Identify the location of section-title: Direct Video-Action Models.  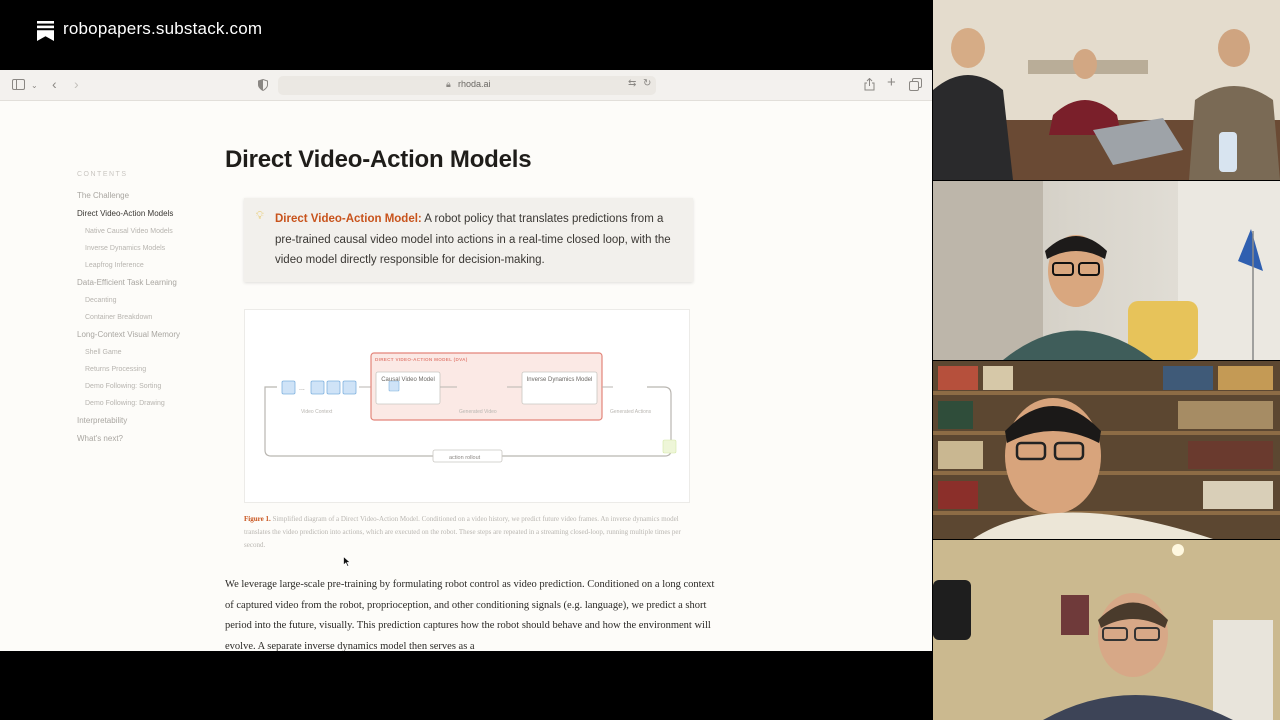
(378, 159).